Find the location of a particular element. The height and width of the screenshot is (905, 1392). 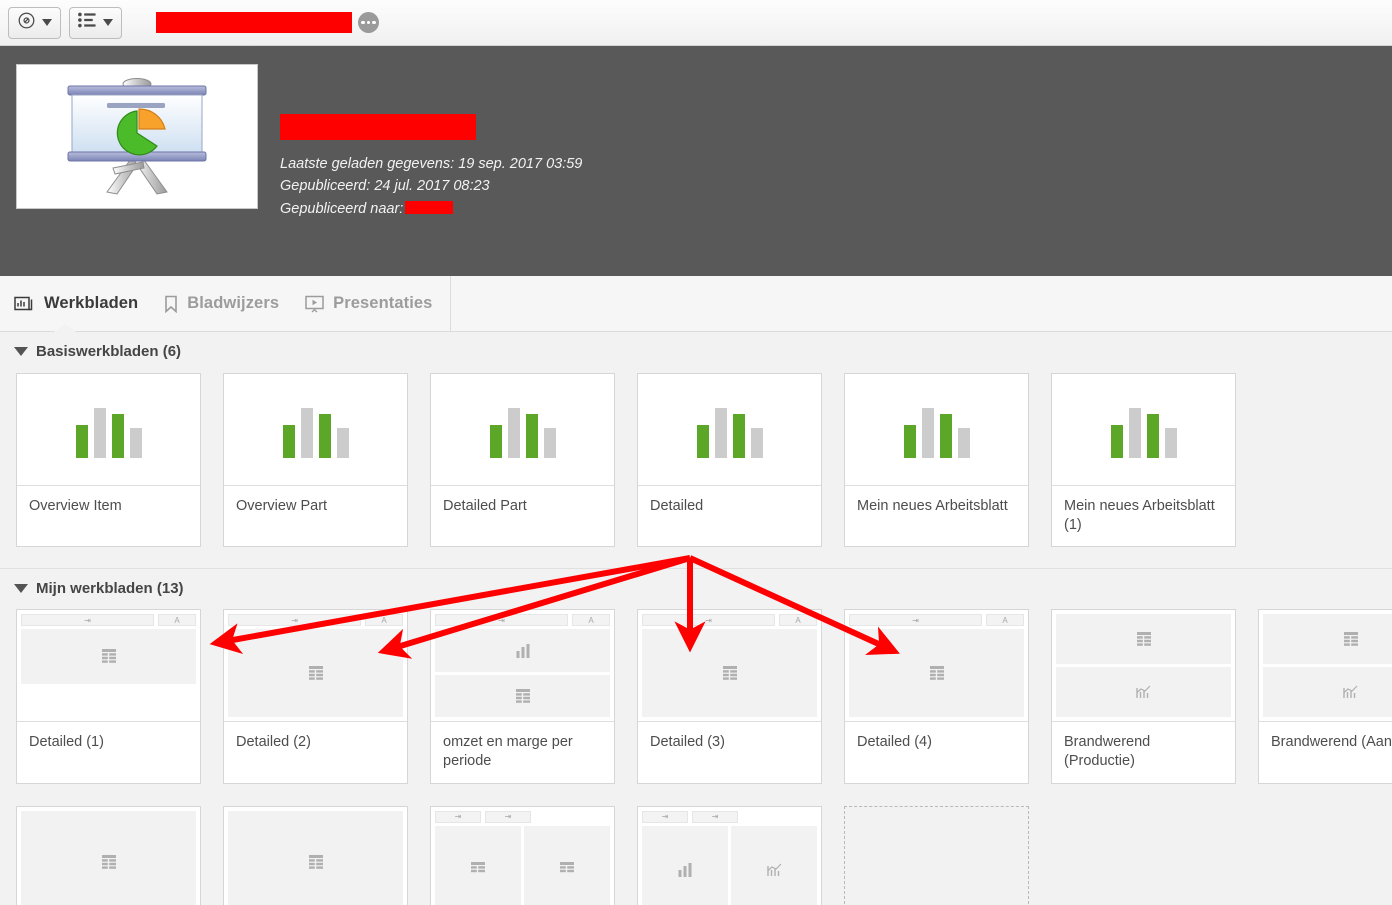

sheet-card-detailed-part: Detailed Part is located at coordinates (522, 460).